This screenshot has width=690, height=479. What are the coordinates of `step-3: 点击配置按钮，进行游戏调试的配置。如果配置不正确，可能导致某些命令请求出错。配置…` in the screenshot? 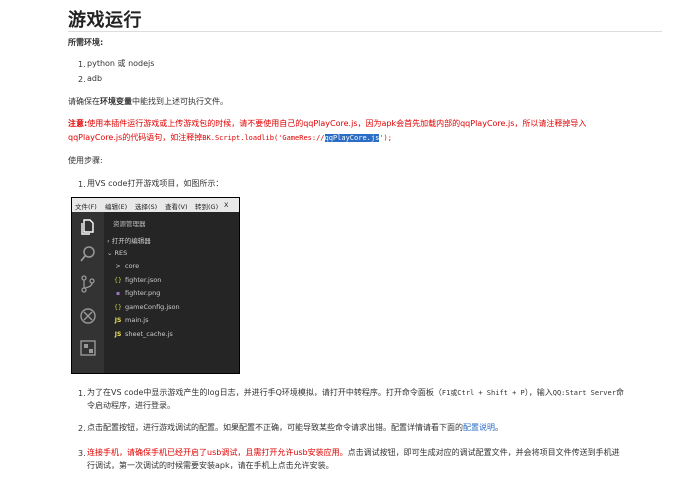 It's located at (295, 427).